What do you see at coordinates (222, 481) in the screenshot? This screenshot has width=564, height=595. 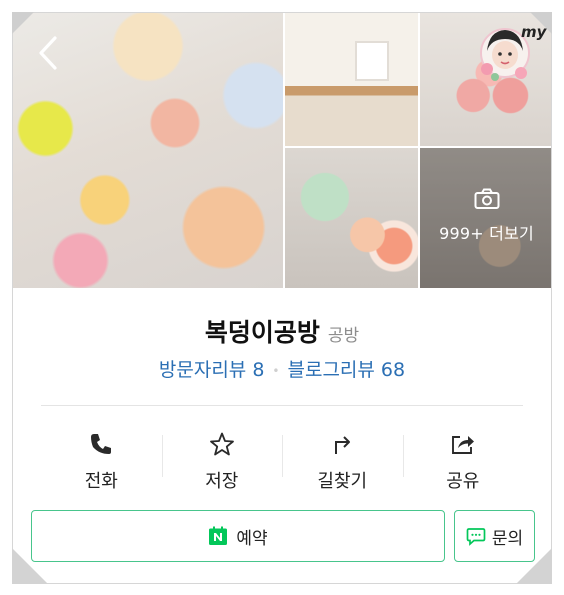 I see `save-label: 저장` at bounding box center [222, 481].